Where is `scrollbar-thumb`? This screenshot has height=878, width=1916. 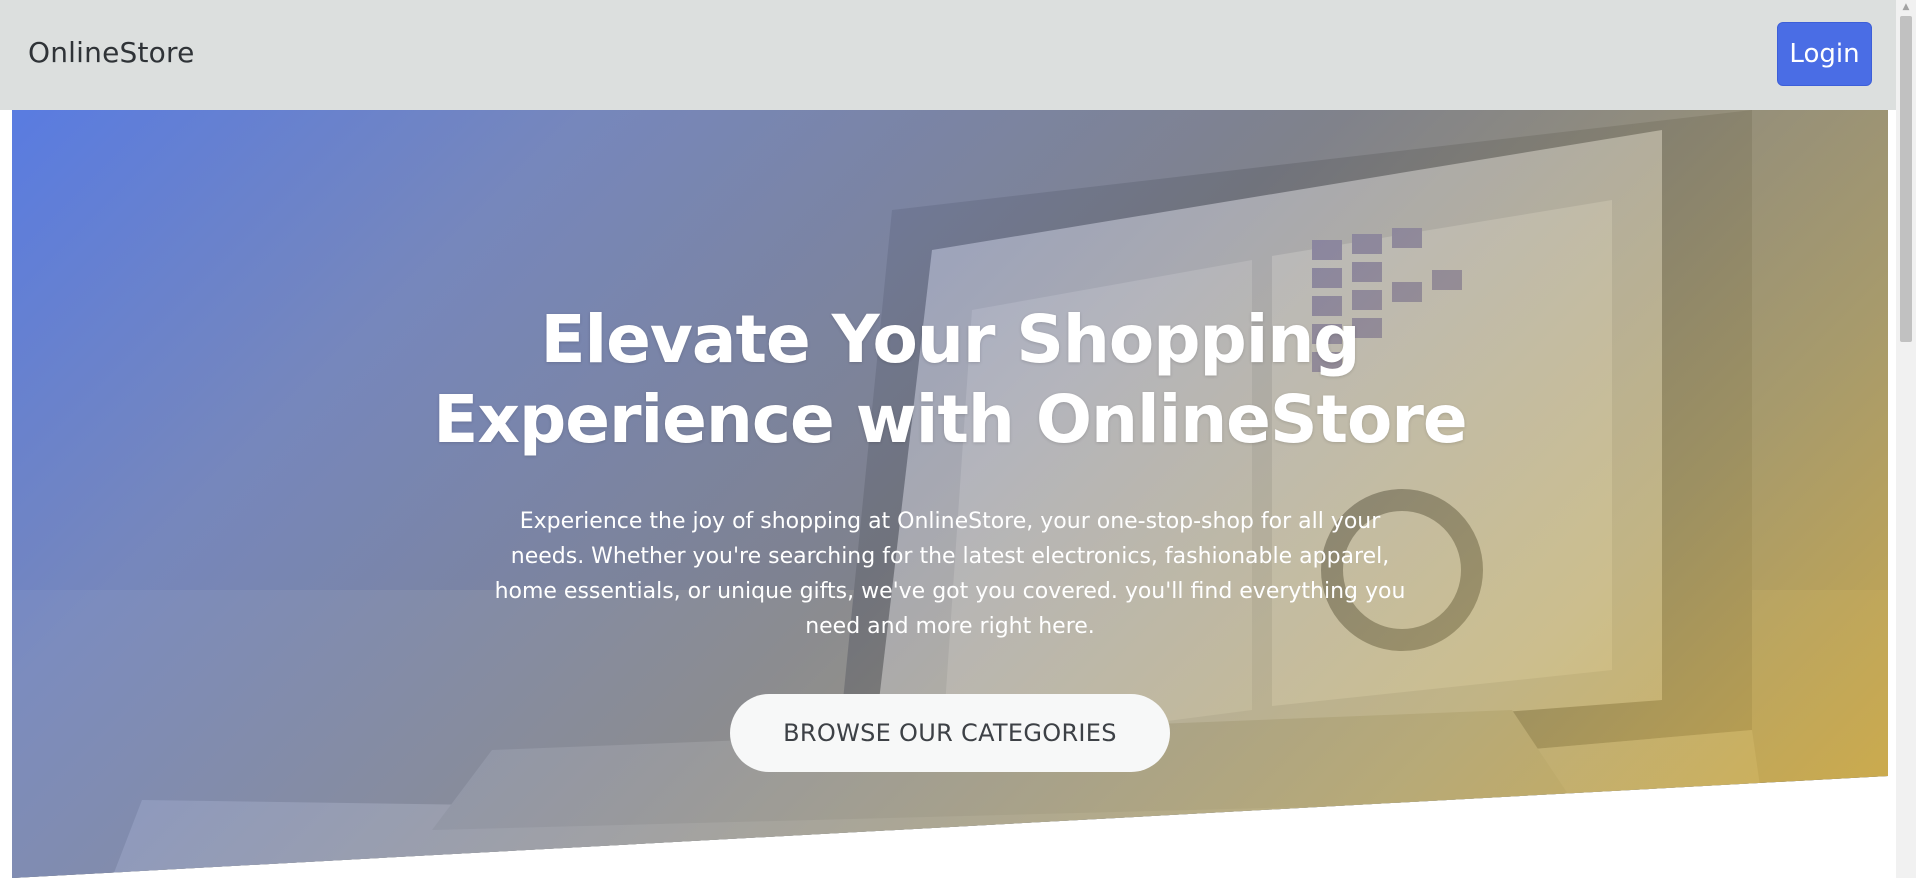
scrollbar-thumb is located at coordinates (1906, 179).